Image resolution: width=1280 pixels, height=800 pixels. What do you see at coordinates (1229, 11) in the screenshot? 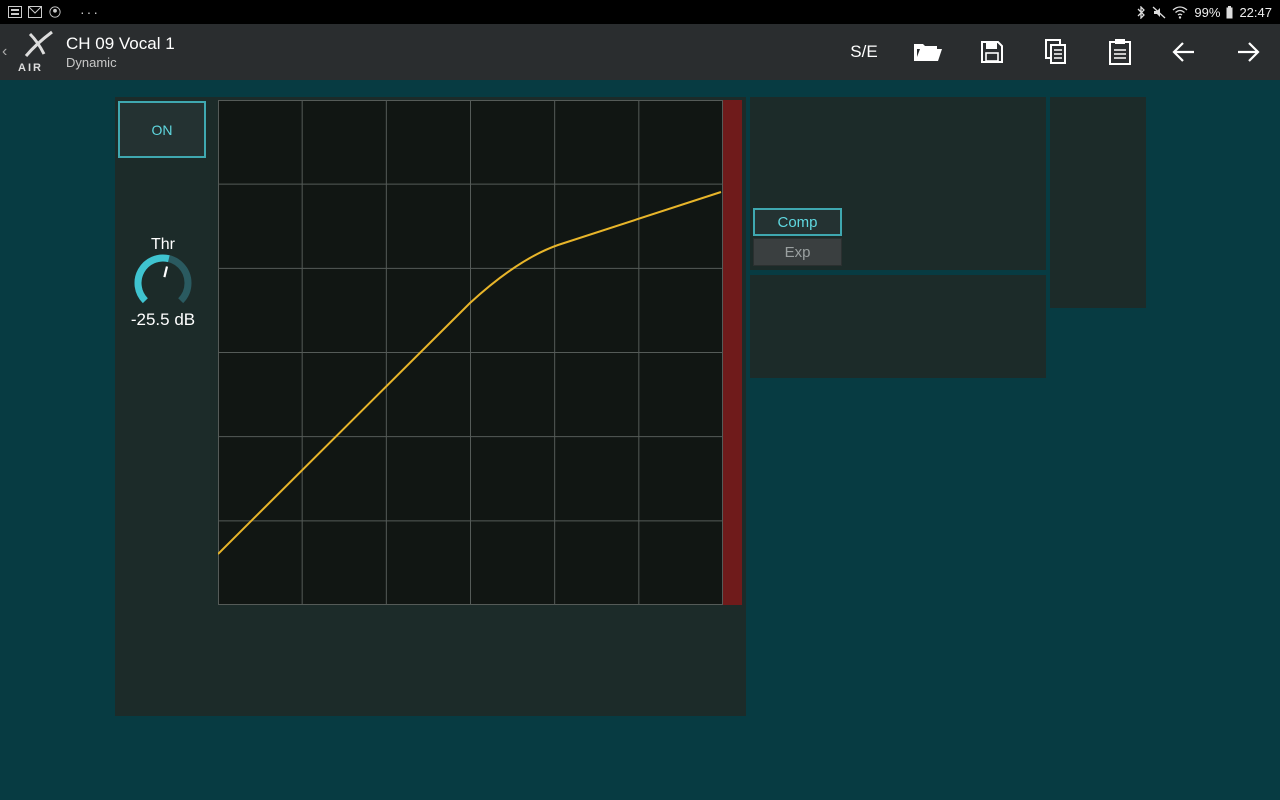
I see `battery-icon` at bounding box center [1229, 11].